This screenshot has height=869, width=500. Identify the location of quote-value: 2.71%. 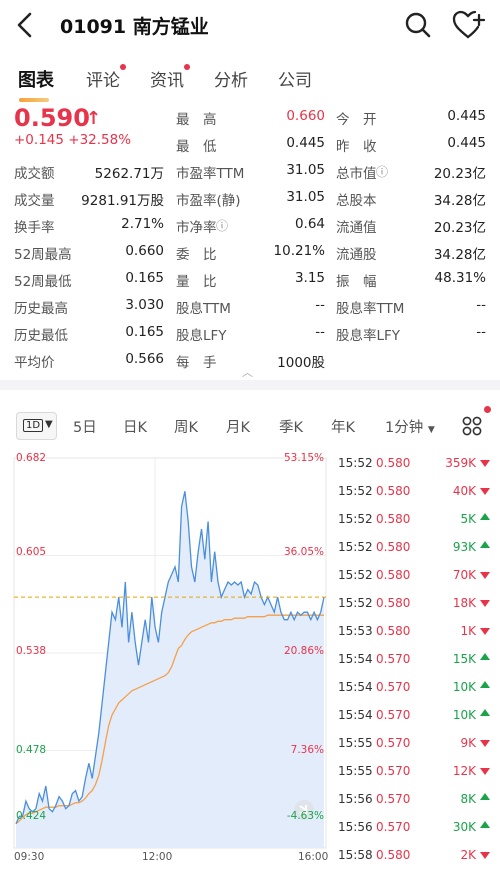
(142, 224).